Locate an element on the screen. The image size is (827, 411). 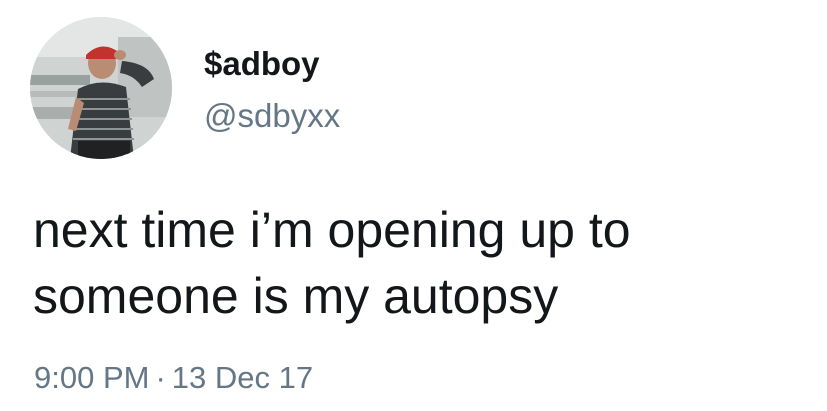
tweet-timestamp: 9:00 PM · 13 Dec 17 is located at coordinates (173, 378).